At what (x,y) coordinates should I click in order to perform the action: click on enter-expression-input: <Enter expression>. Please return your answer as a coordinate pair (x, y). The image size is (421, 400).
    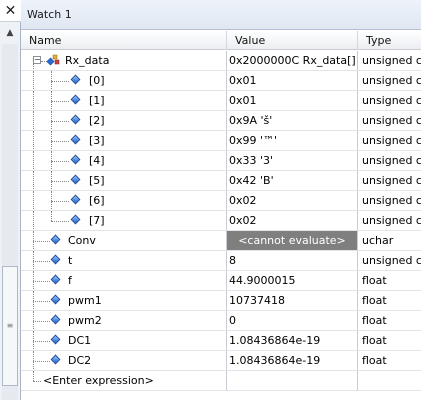
    Looking at the image, I should click on (98, 380).